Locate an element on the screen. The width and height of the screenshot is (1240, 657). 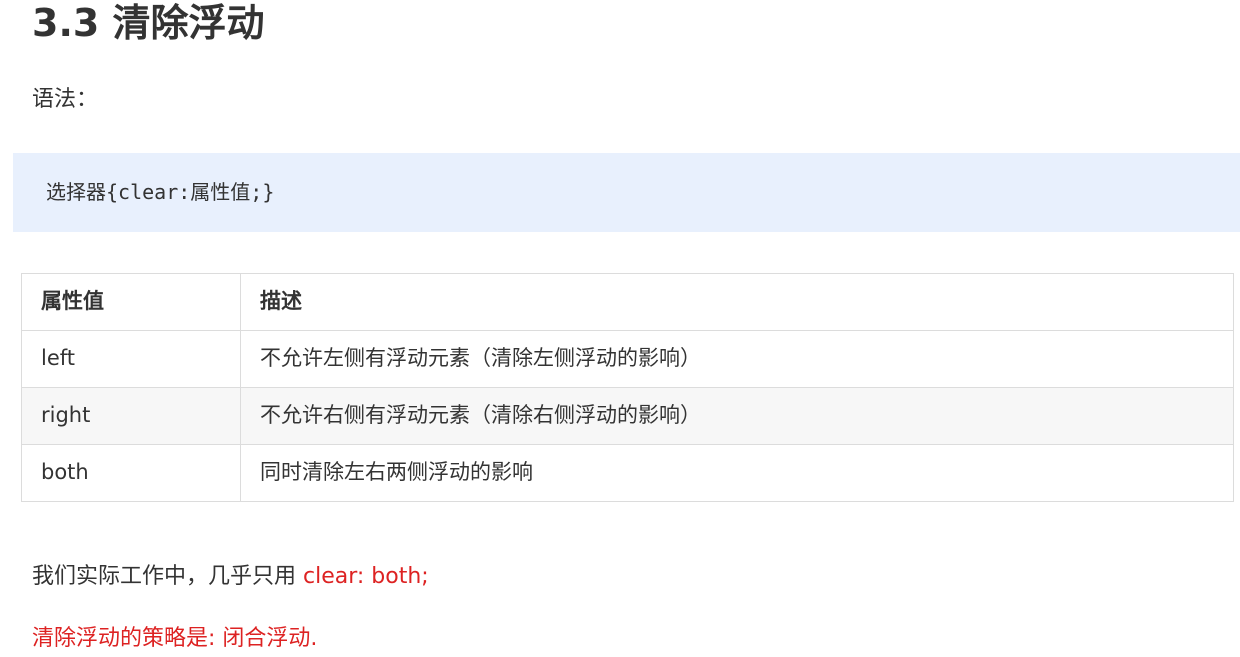
table-row: right 不允许右侧有浮动元素（清除右侧浮动的影响） is located at coordinates (627, 416).